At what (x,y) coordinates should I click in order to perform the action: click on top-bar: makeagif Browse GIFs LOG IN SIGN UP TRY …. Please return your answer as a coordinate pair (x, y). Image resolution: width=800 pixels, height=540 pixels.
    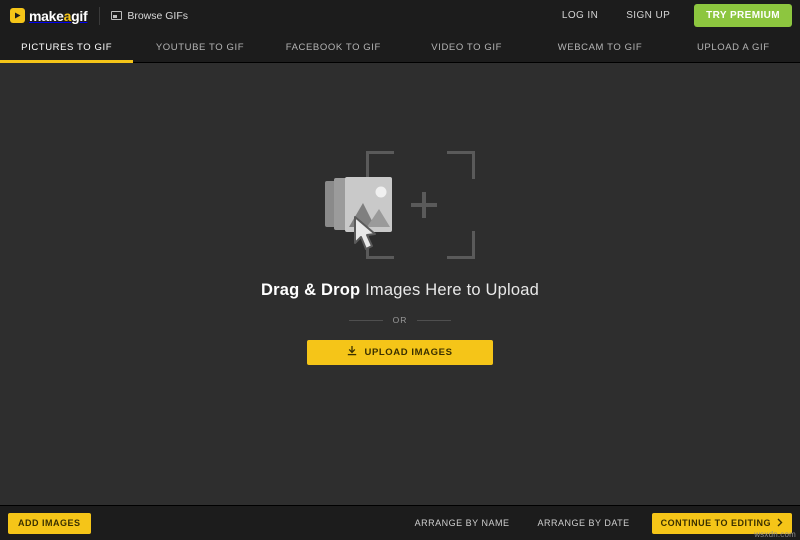
    Looking at the image, I should click on (400, 15).